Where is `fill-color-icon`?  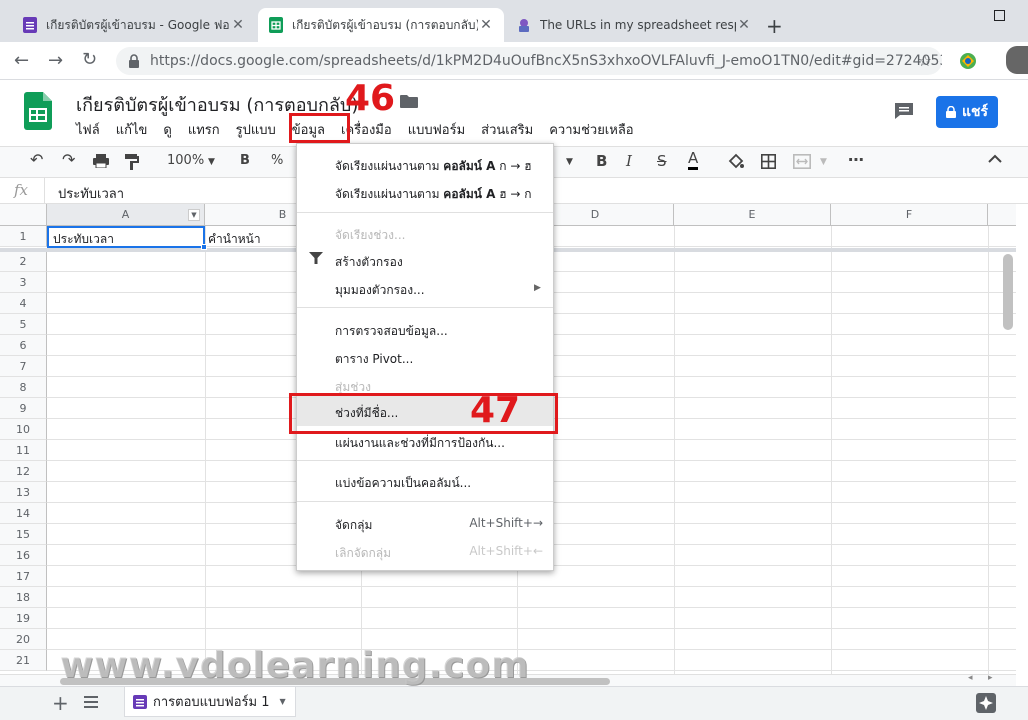
fill-color-icon is located at coordinates (736, 161).